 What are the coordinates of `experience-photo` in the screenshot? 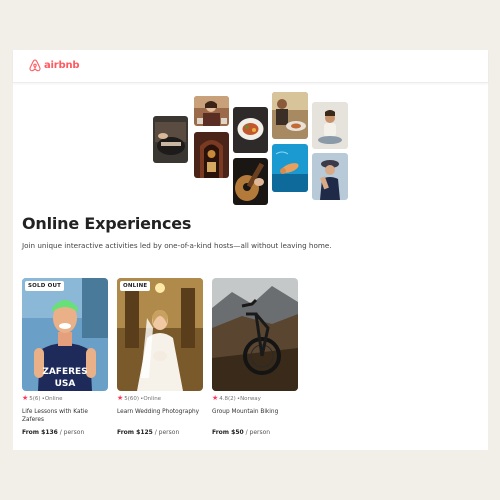 It's located at (255, 334).